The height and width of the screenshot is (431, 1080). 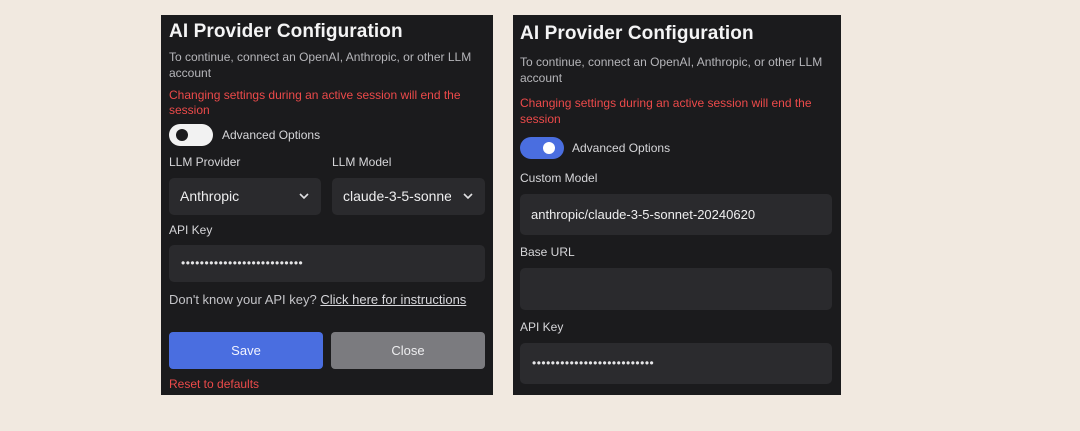 I want to click on base-url-label: Base URL, so click(x=547, y=252).